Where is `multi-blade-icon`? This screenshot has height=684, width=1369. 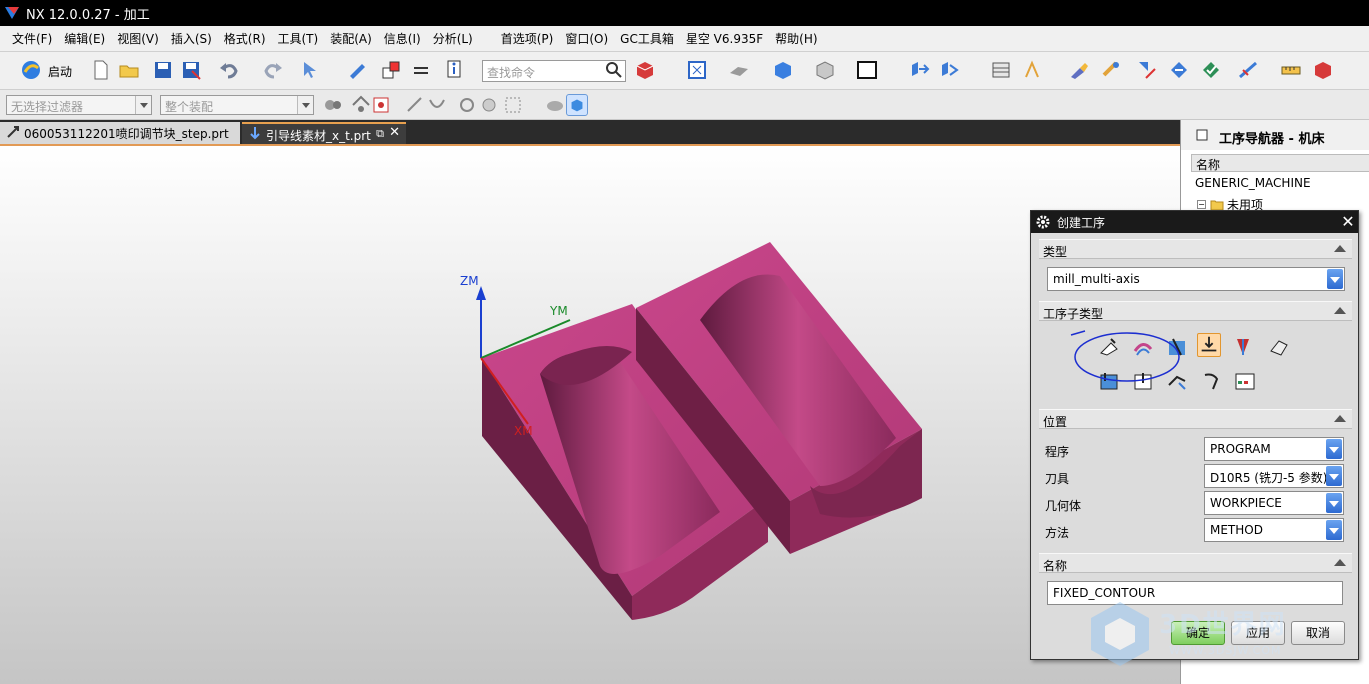 multi-blade-icon is located at coordinates (1243, 347).